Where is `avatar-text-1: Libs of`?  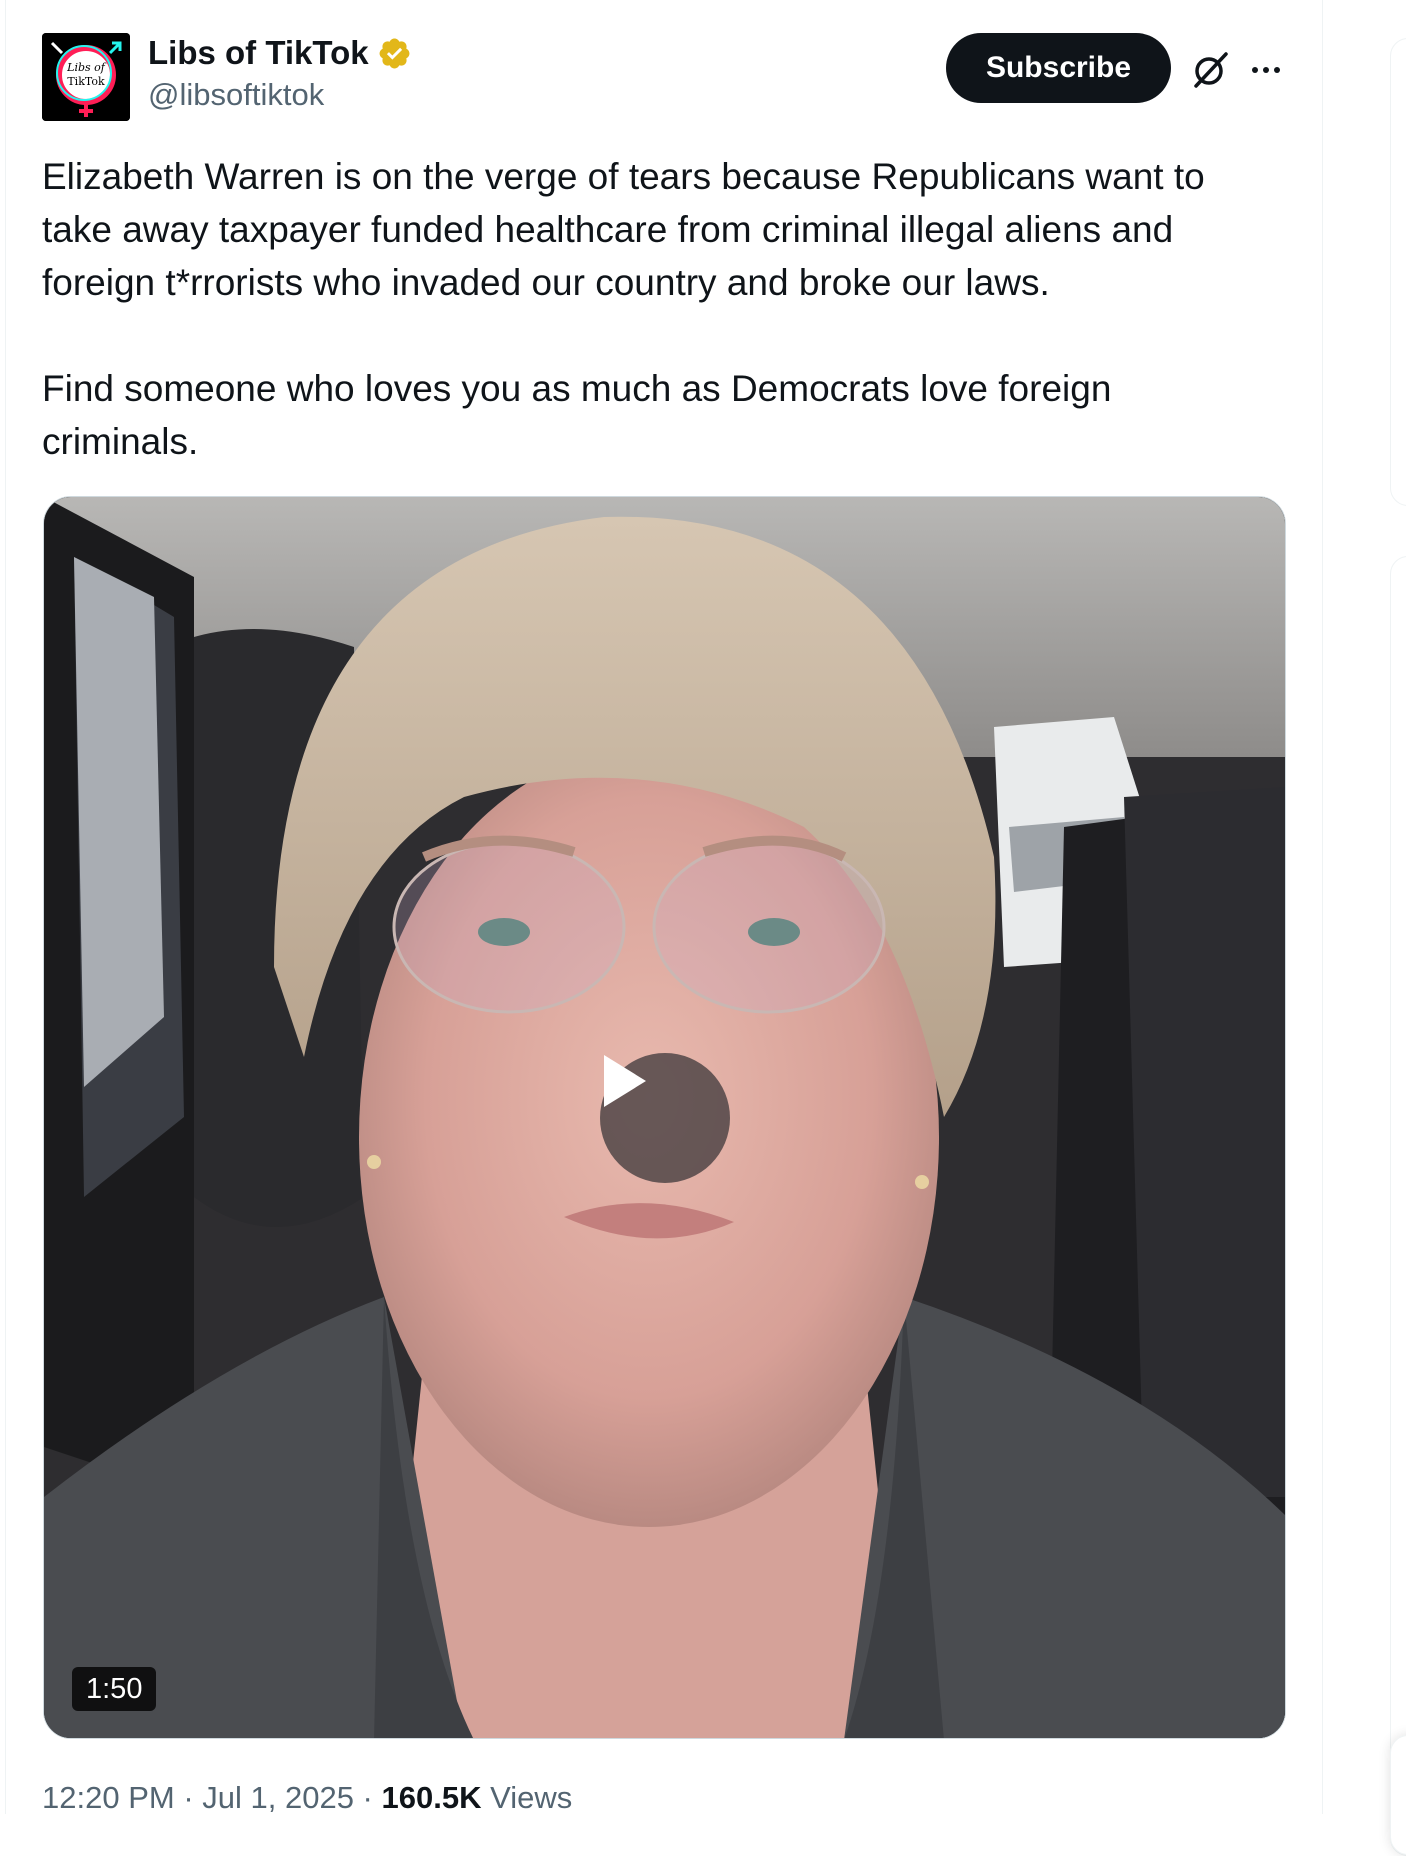
avatar-text-1: Libs of is located at coordinates (86, 67).